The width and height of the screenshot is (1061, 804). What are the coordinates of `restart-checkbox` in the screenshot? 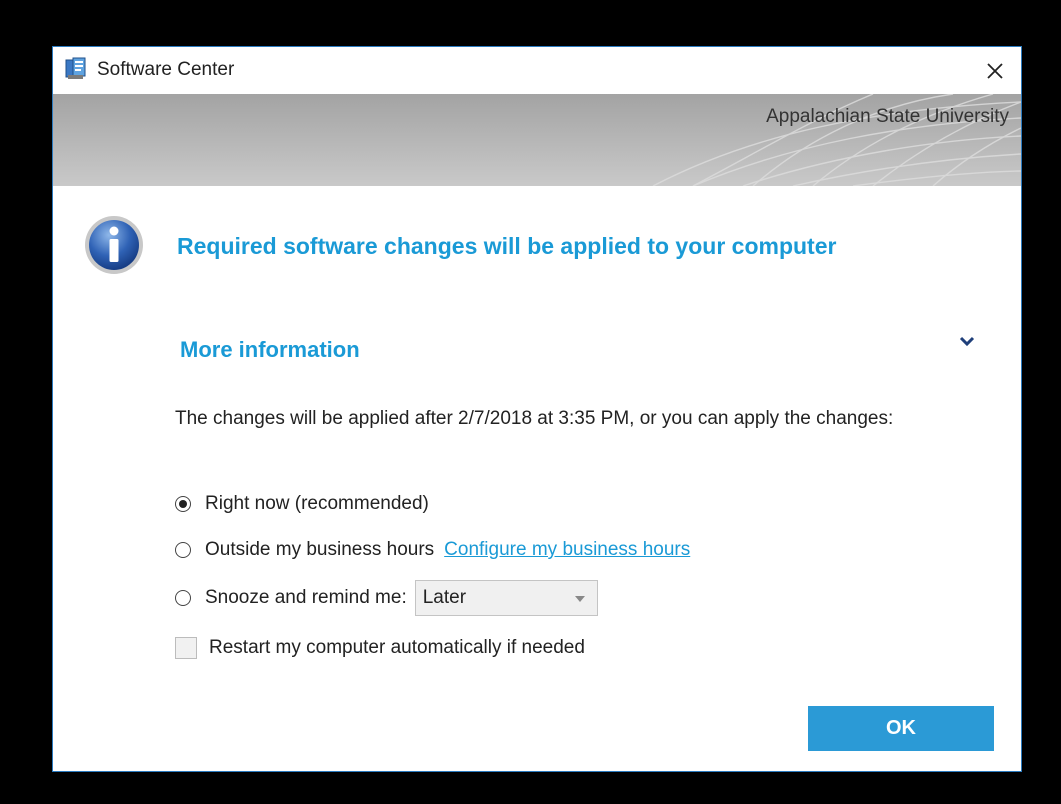 It's located at (186, 648).